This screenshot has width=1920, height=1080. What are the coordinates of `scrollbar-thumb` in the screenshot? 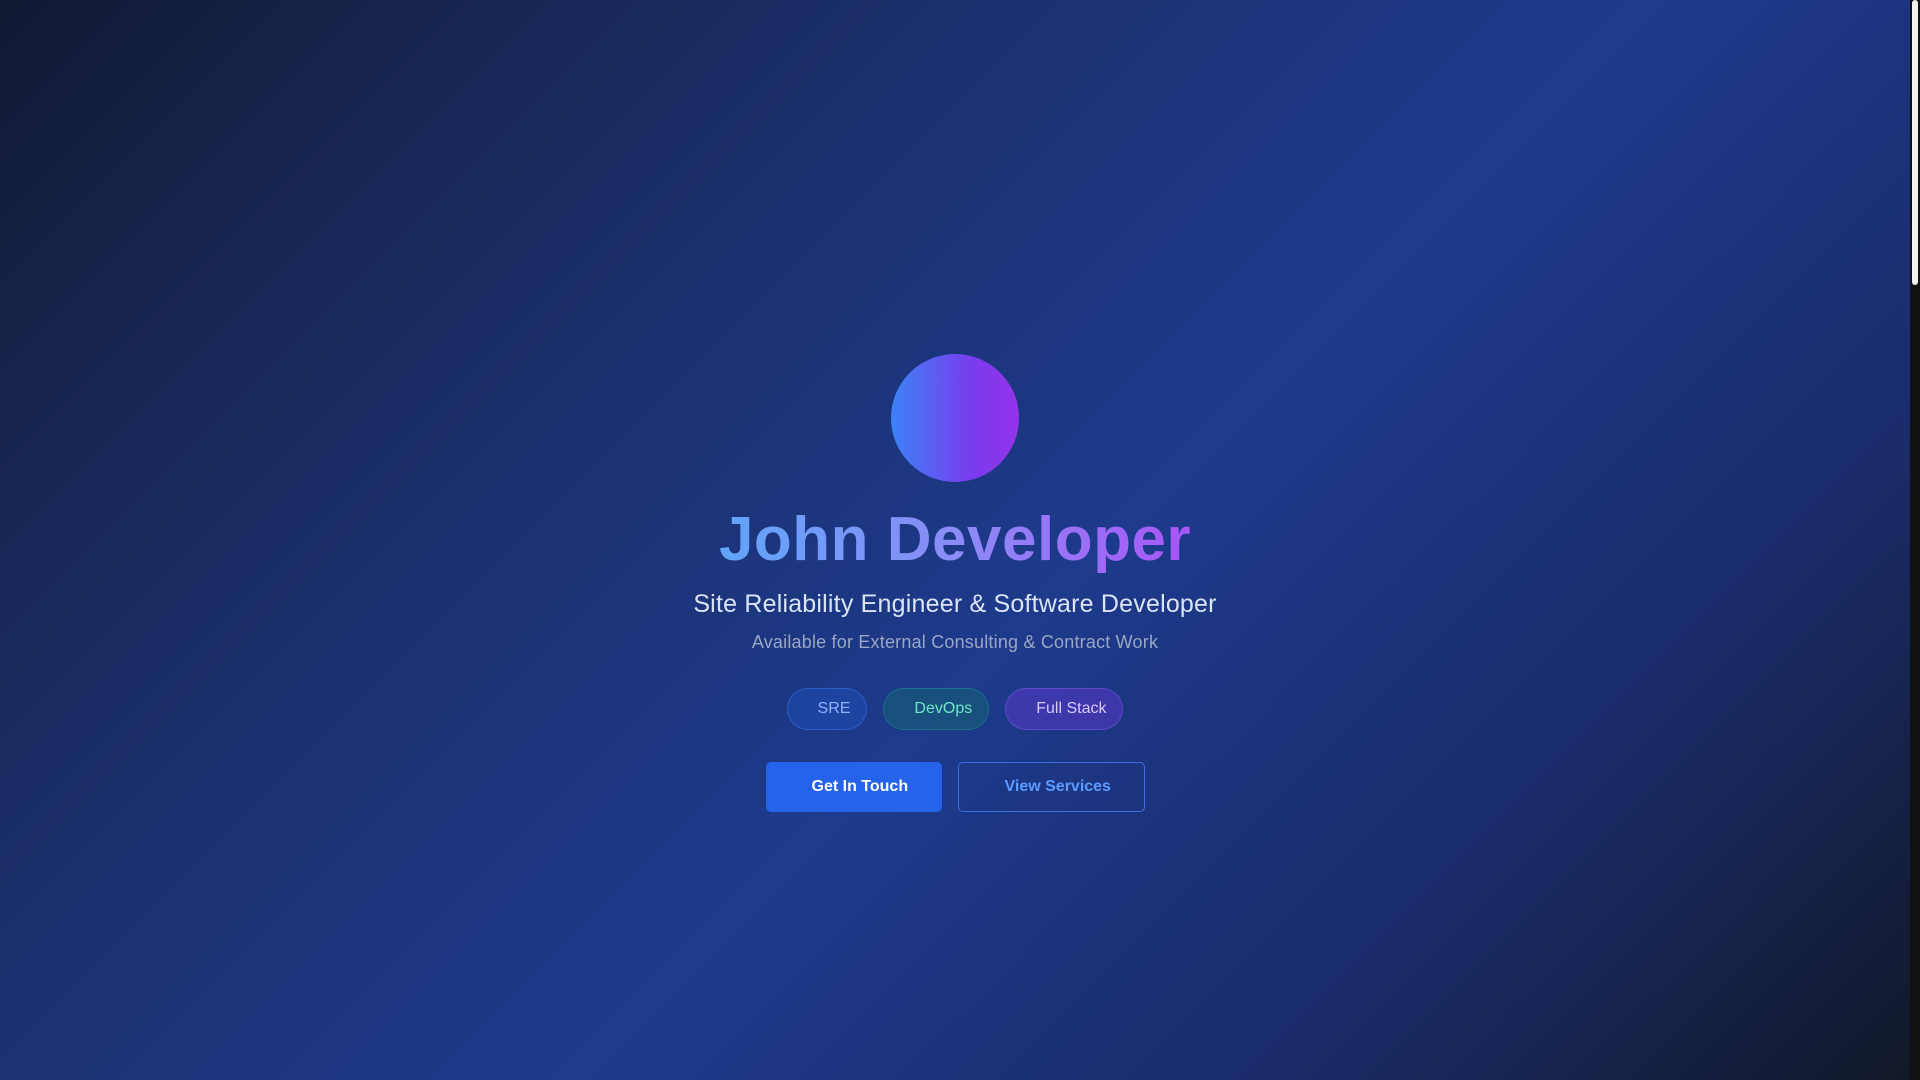 It's located at (1915, 142).